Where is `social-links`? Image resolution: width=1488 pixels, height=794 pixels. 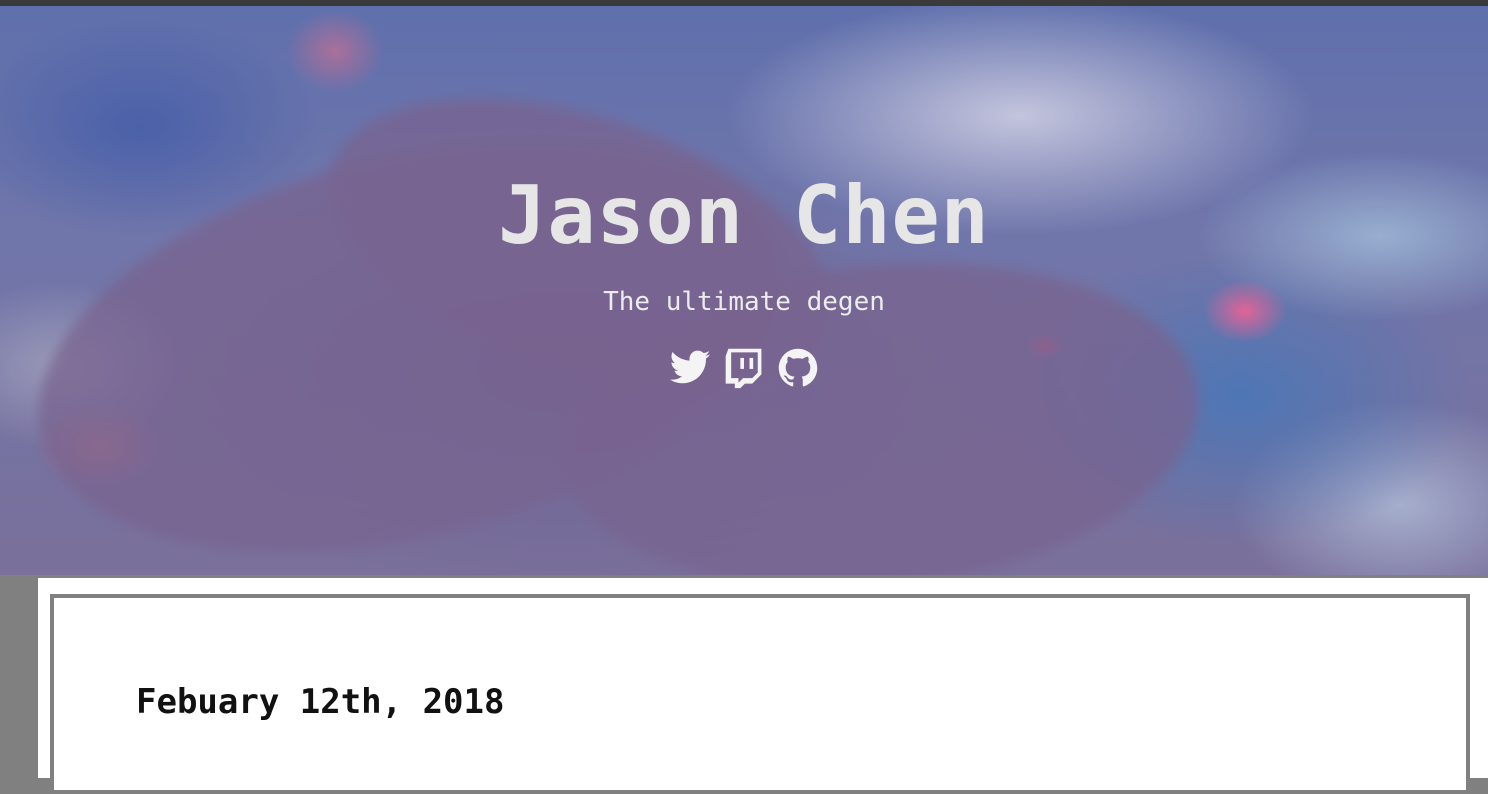
social-links is located at coordinates (744, 368).